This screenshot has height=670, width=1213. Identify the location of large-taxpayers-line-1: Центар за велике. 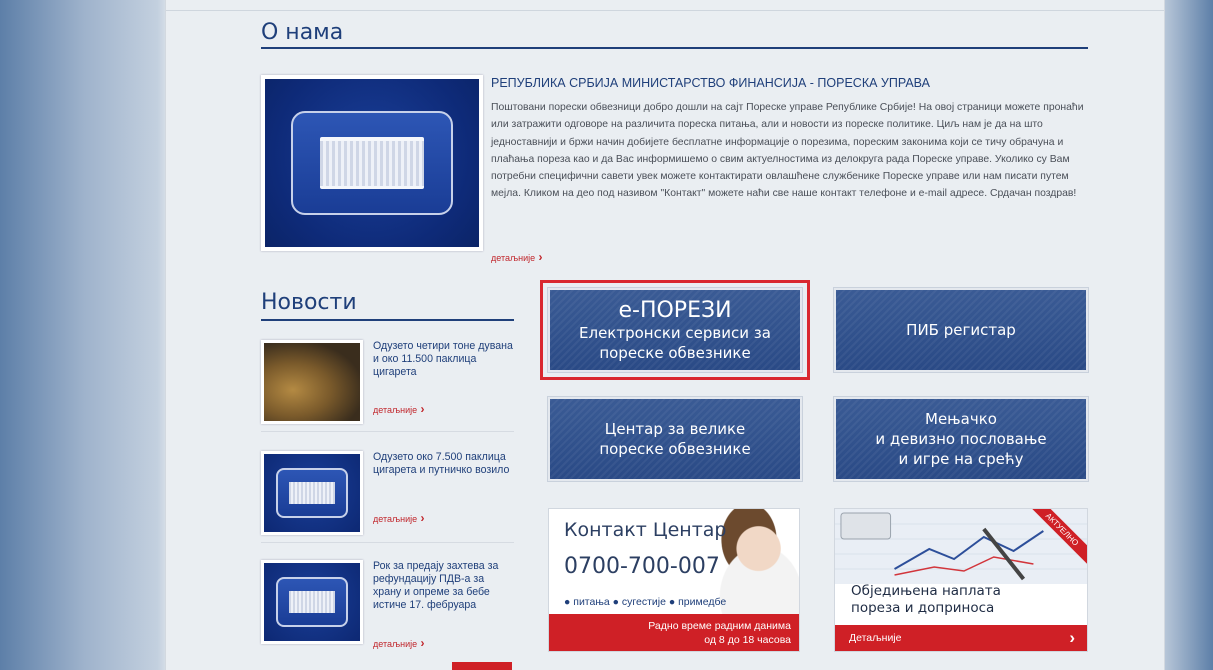
(675, 429).